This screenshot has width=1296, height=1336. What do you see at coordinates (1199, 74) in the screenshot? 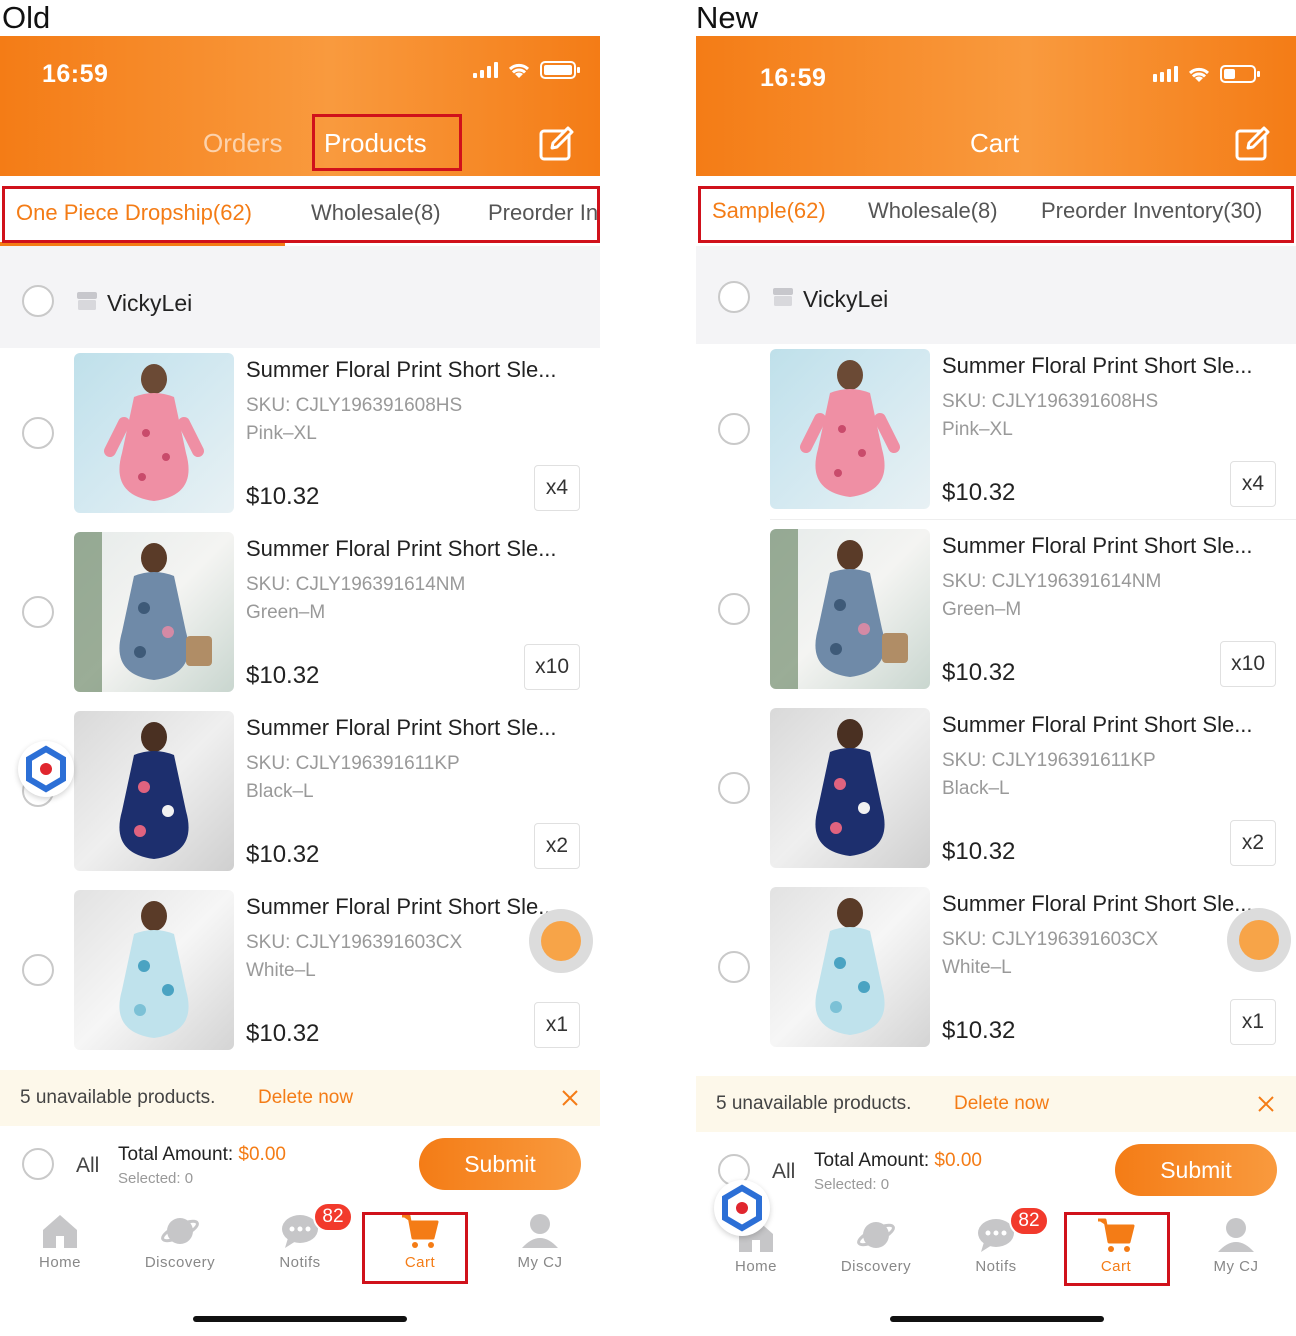
I see `wifi-icon` at bounding box center [1199, 74].